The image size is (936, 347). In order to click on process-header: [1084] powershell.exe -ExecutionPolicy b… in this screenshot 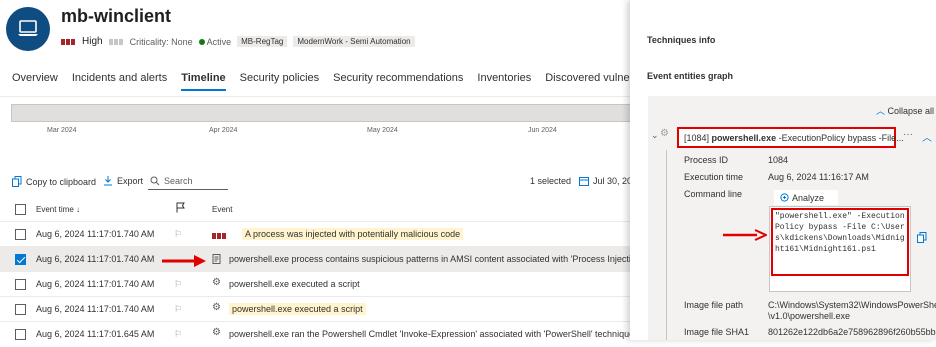, I will do `click(790, 137)`.